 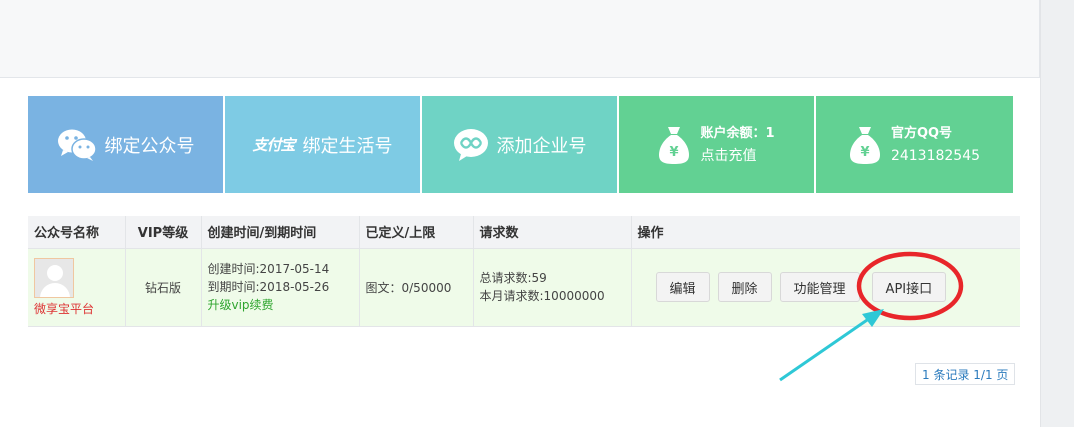 What do you see at coordinates (737, 133) in the screenshot?
I see `balance-text: 账户余额：1` at bounding box center [737, 133].